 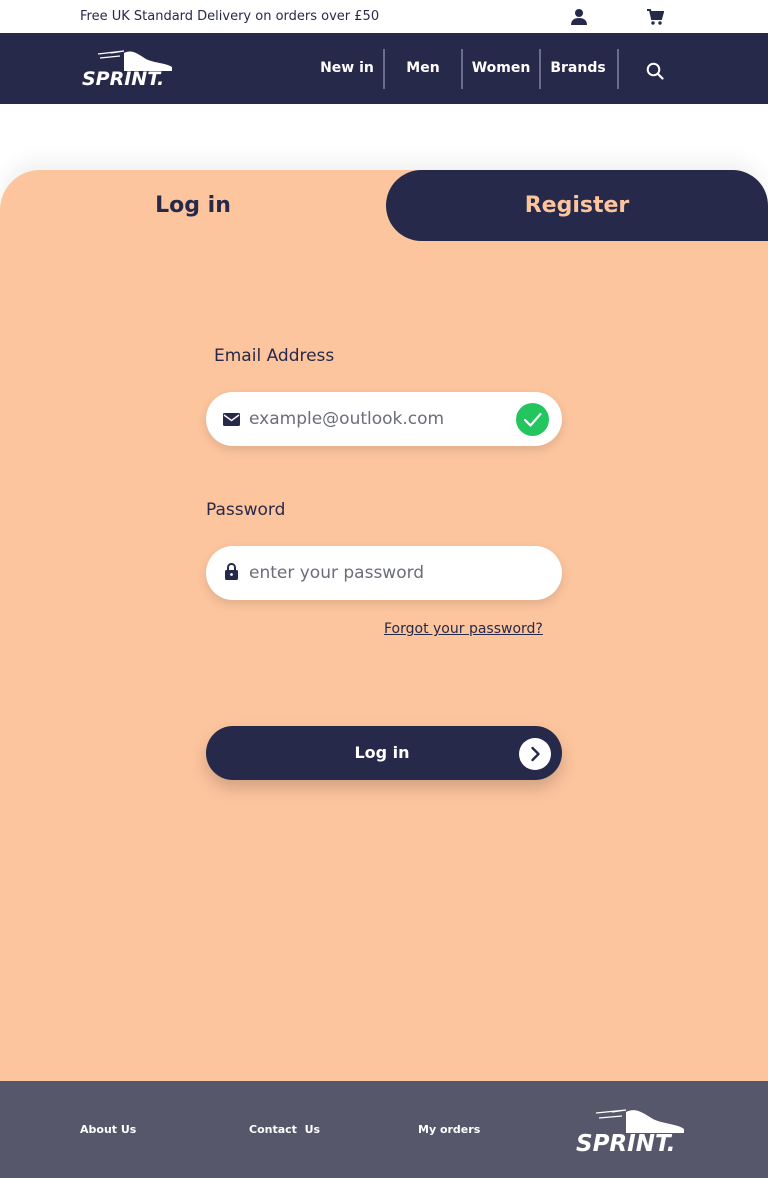 What do you see at coordinates (535, 754) in the screenshot?
I see `chevron-right-icon` at bounding box center [535, 754].